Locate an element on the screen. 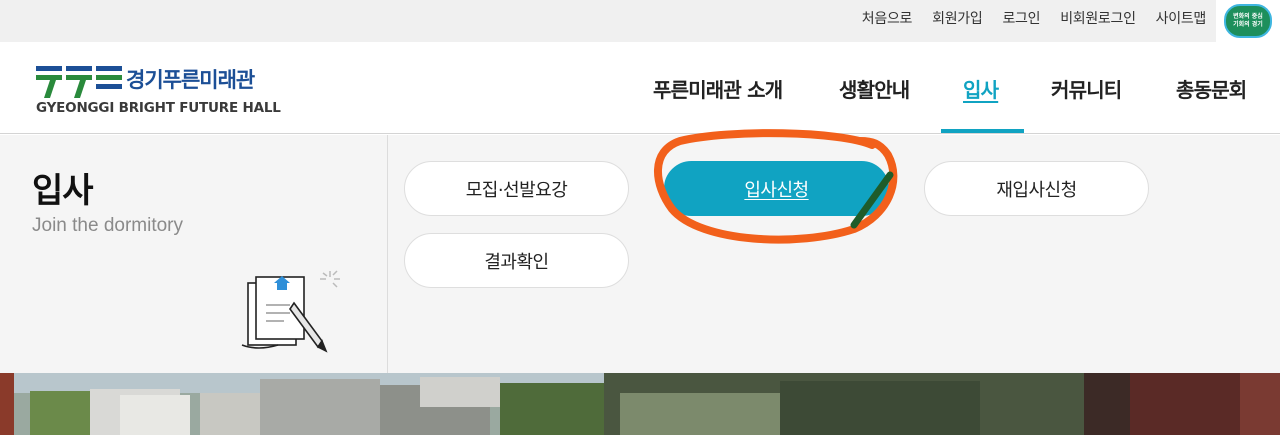 Image resolution: width=1280 pixels, height=435 pixels. submenu-reapply-button: 재입사신청 is located at coordinates (1036, 188).